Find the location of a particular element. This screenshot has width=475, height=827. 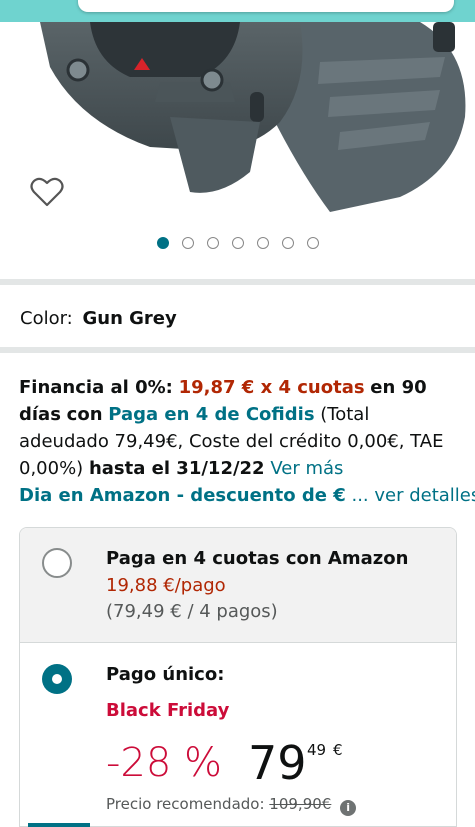

recommended-price: Precio recomendado: 109,90€ i is located at coordinates (231, 805).